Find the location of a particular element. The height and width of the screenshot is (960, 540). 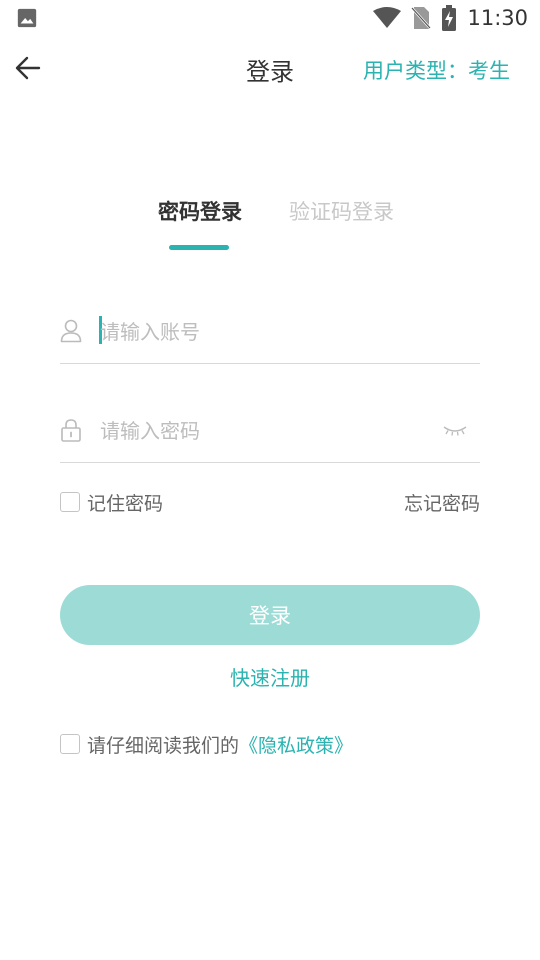

account-field is located at coordinates (270, 332).